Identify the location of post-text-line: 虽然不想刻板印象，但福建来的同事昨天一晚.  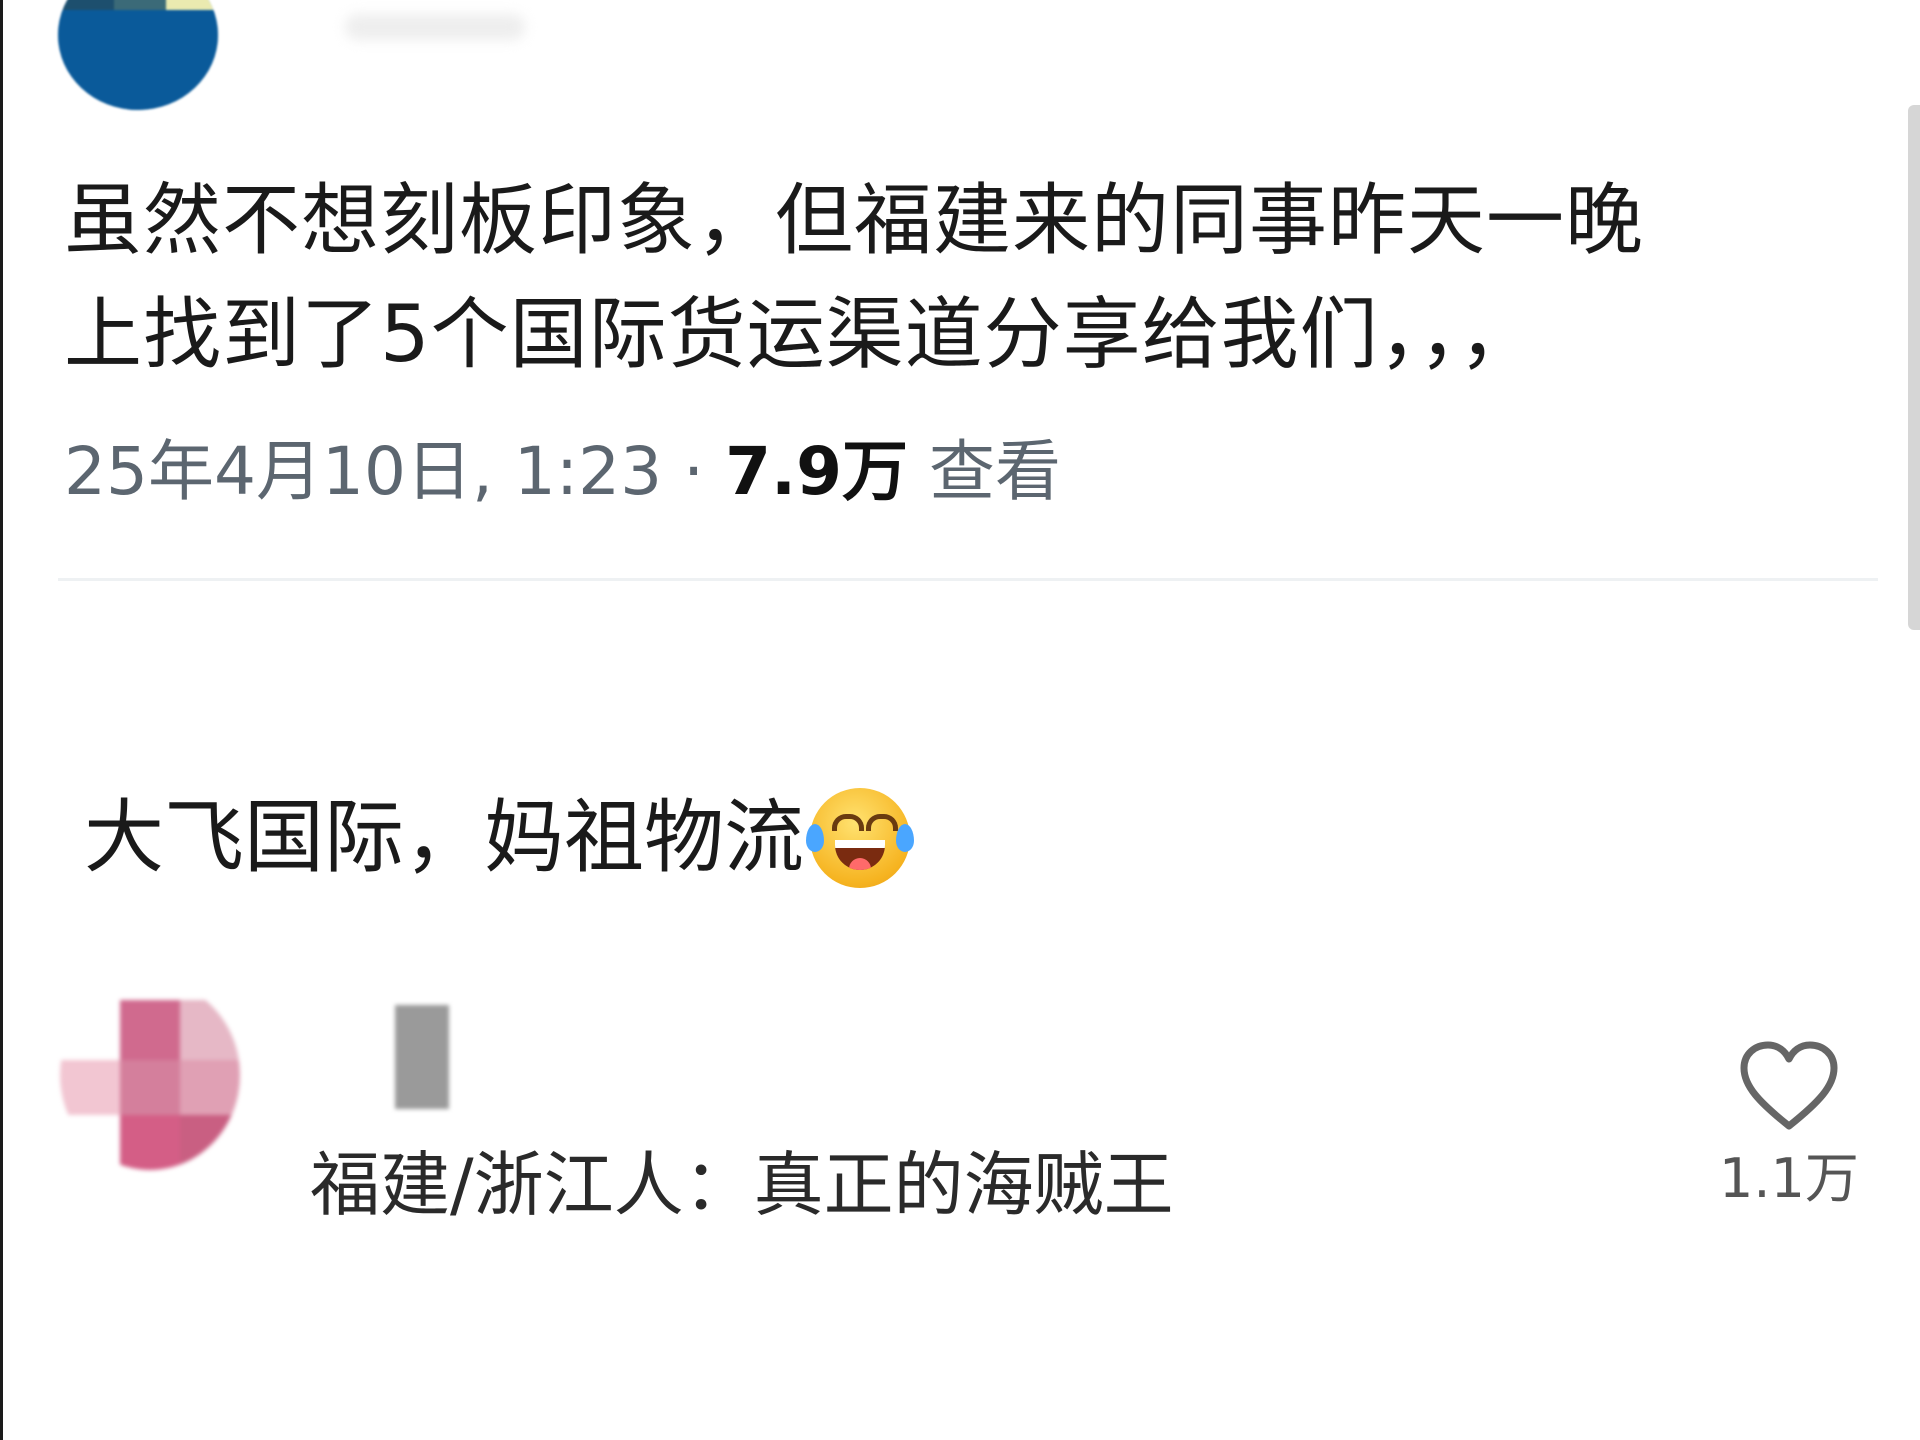
(854, 221).